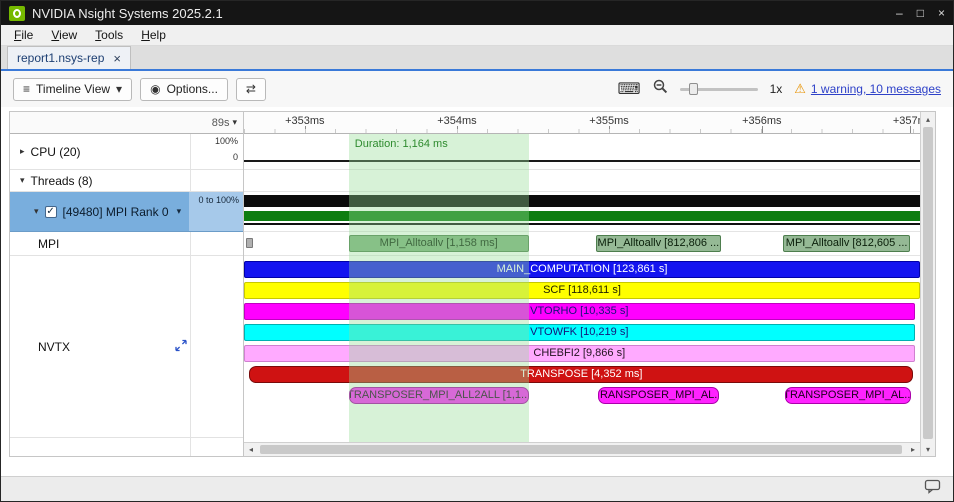 This screenshot has height=502, width=954. Describe the element at coordinates (109, 35) in the screenshot. I see `menu-tools: Tools` at that location.